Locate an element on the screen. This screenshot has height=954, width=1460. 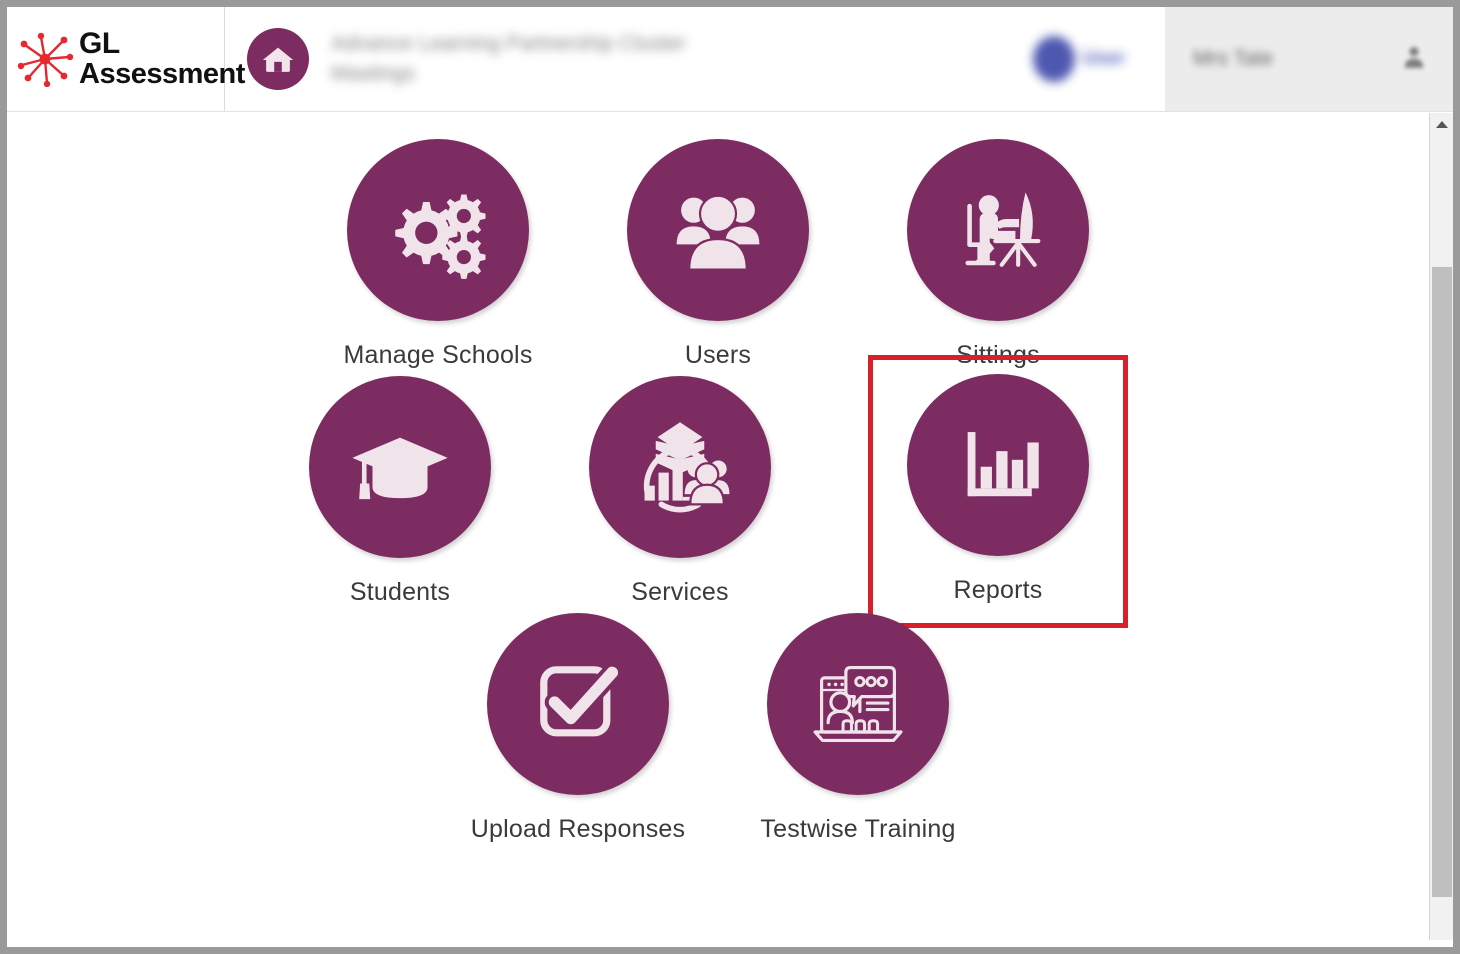
gears-icon is located at coordinates (440, 236).